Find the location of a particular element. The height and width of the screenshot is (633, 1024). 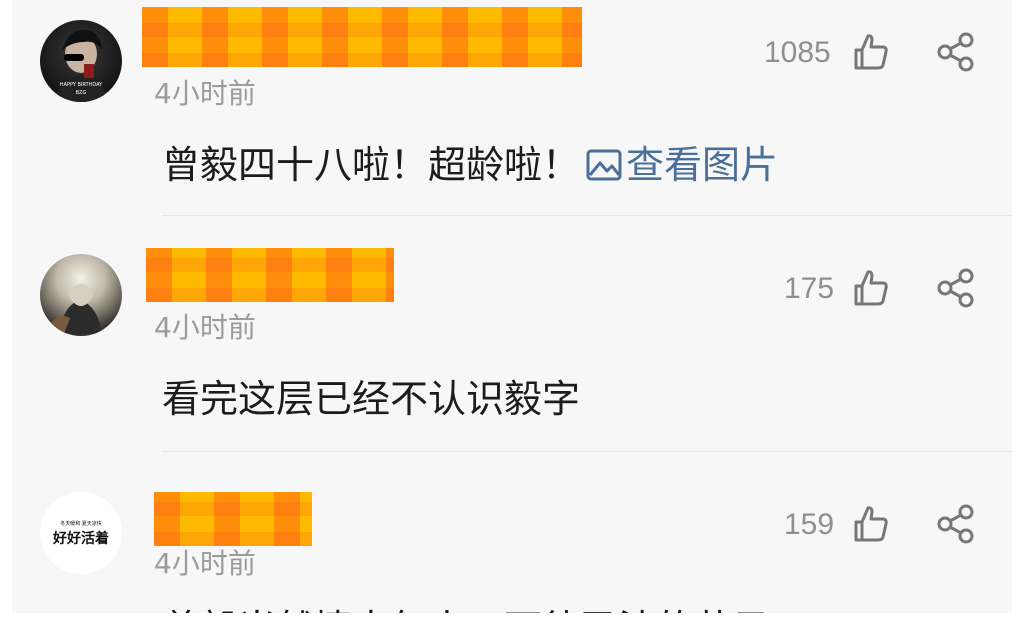

comment-text: 看完这层已经不认识毅字 is located at coordinates (371, 399).